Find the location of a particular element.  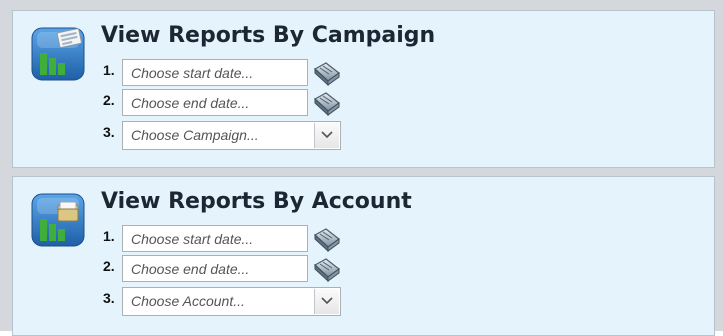

campaign-report-icon is located at coordinates (58, 54).